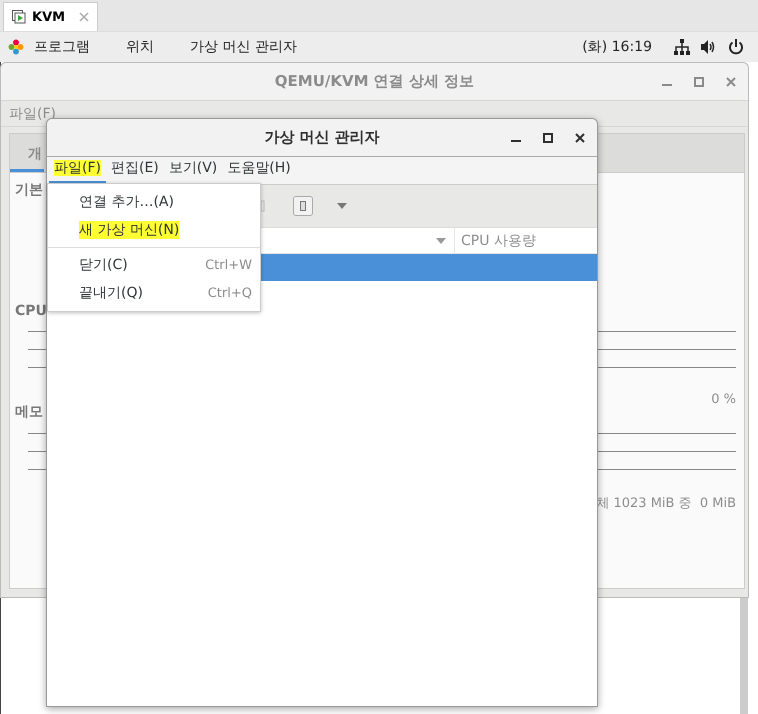 The height and width of the screenshot is (714, 758). Describe the element at coordinates (322, 137) in the screenshot. I see `window-title: 가상 머신 관리자` at that location.